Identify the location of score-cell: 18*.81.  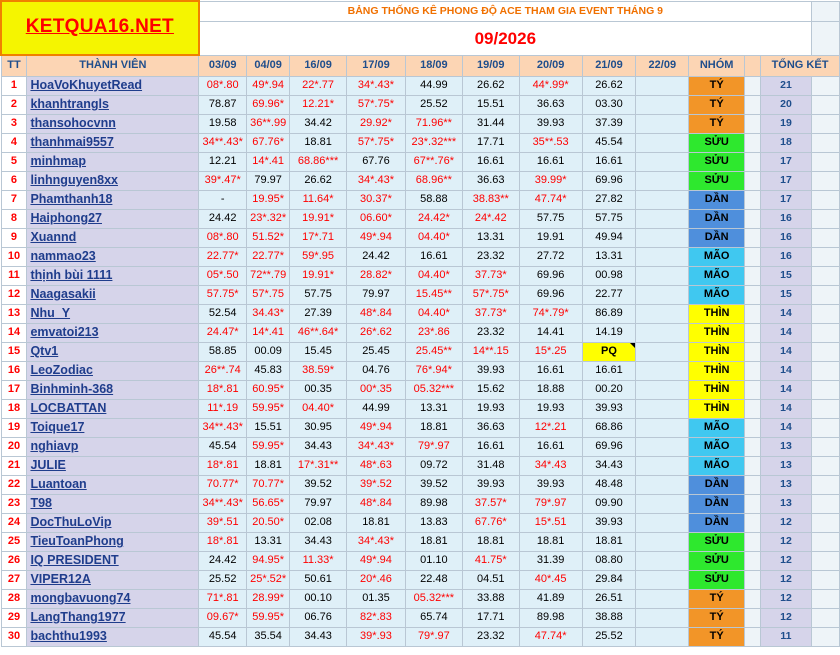
(223, 541).